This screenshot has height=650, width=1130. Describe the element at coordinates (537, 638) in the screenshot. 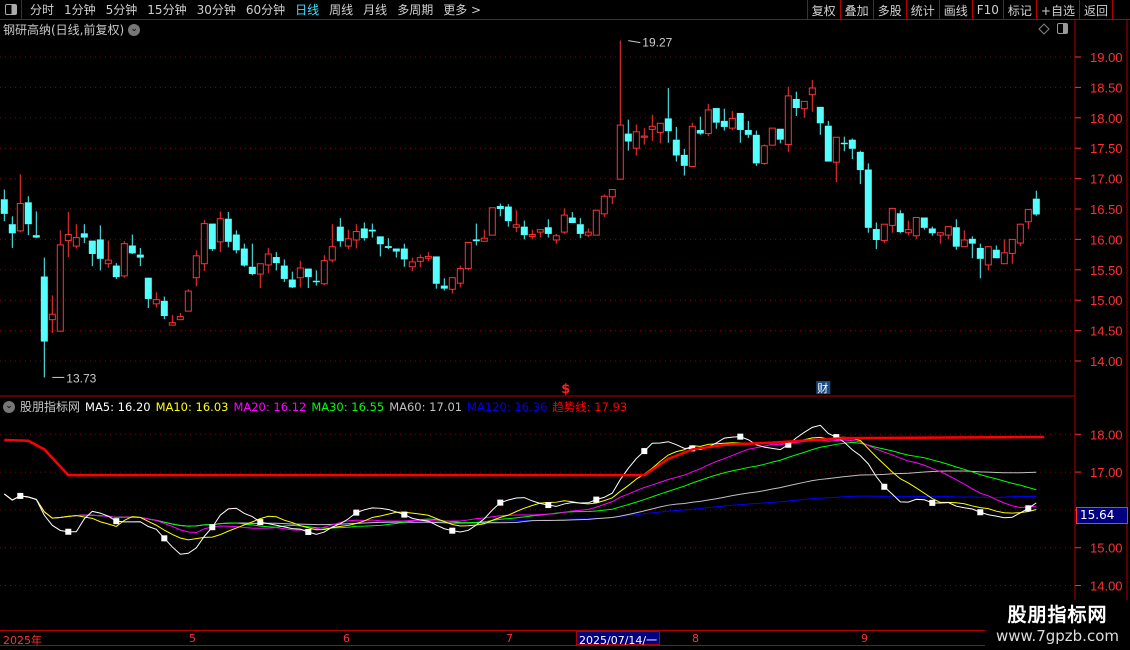

I see `date-axis: 2025年 5 6 7 2025/07/14/一 8 9` at that location.